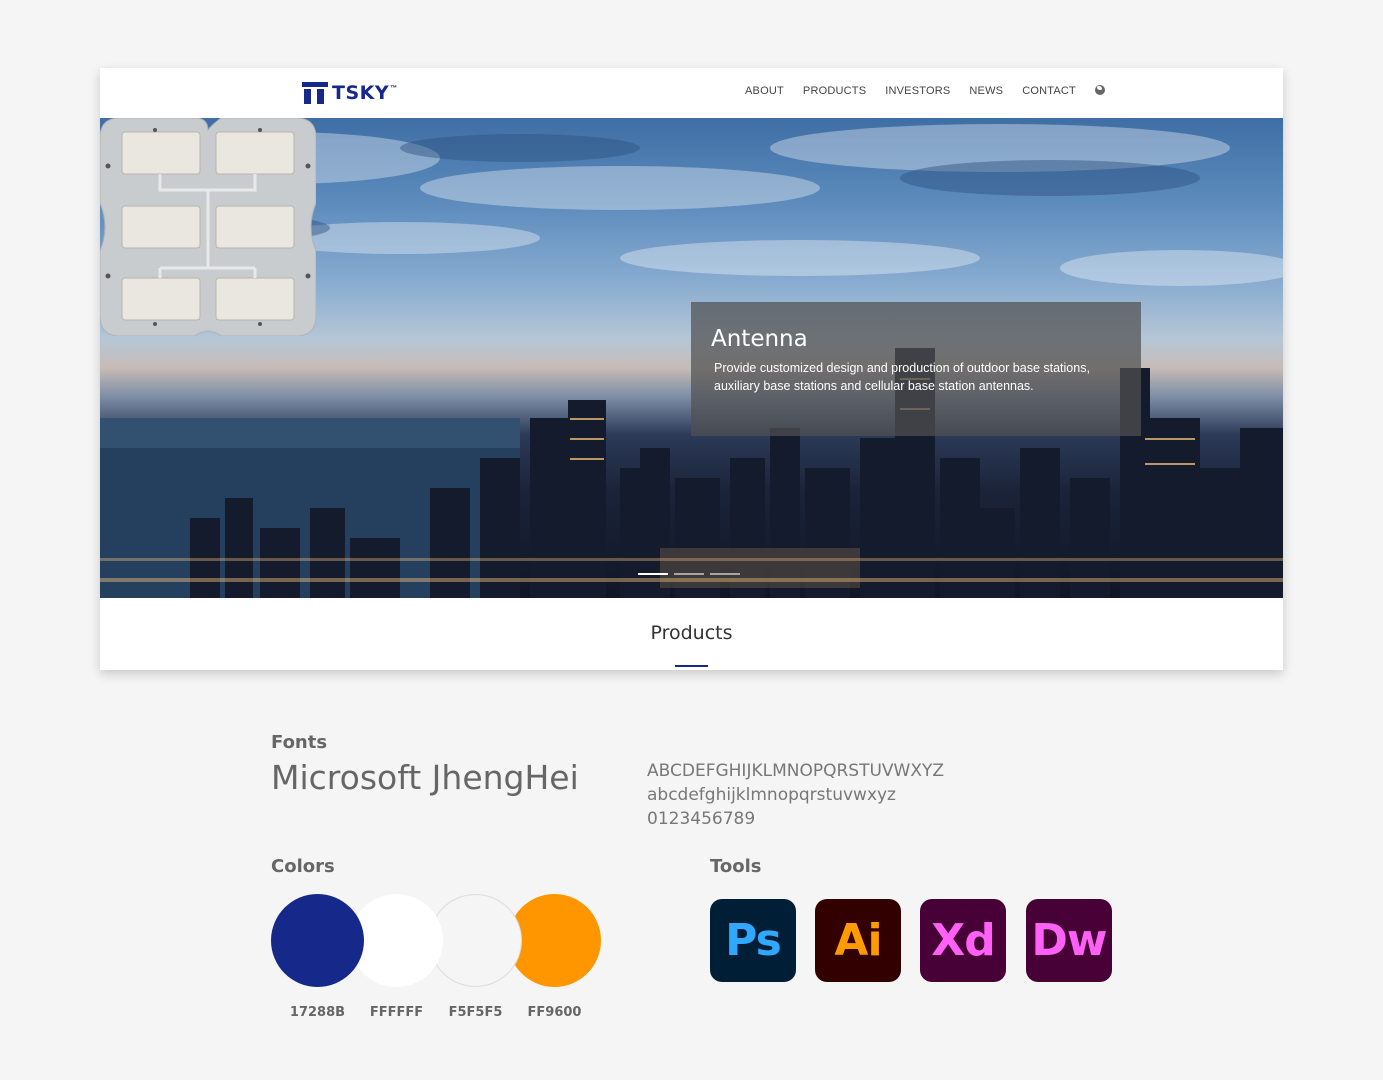  Describe the element at coordinates (1069, 940) in the screenshot. I see `dreamweaver-icon: Dw` at that location.